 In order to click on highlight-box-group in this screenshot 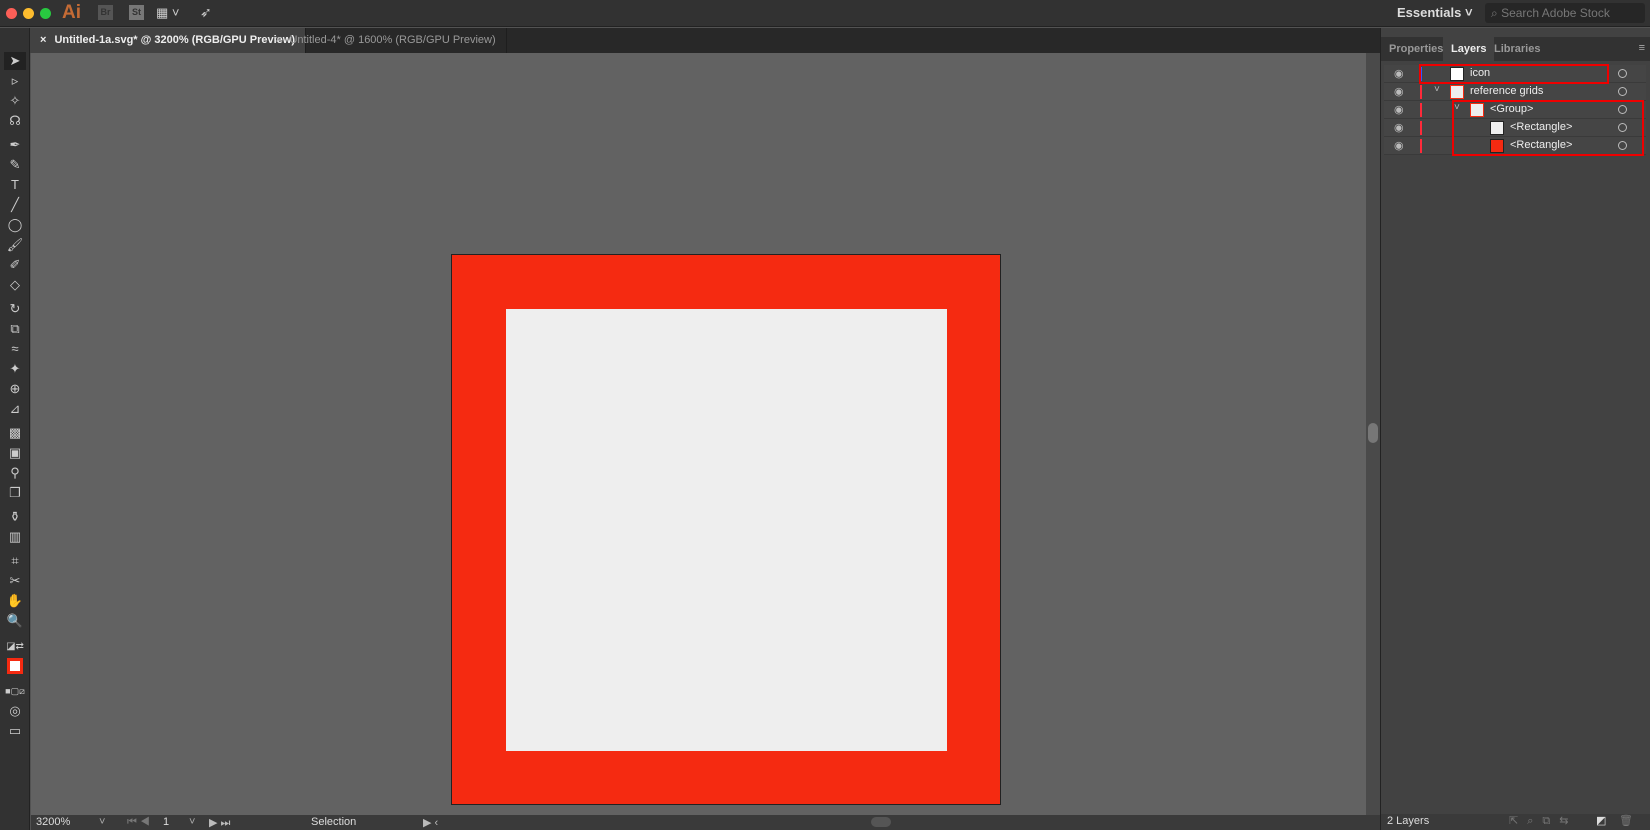, I will do `click(1548, 128)`.